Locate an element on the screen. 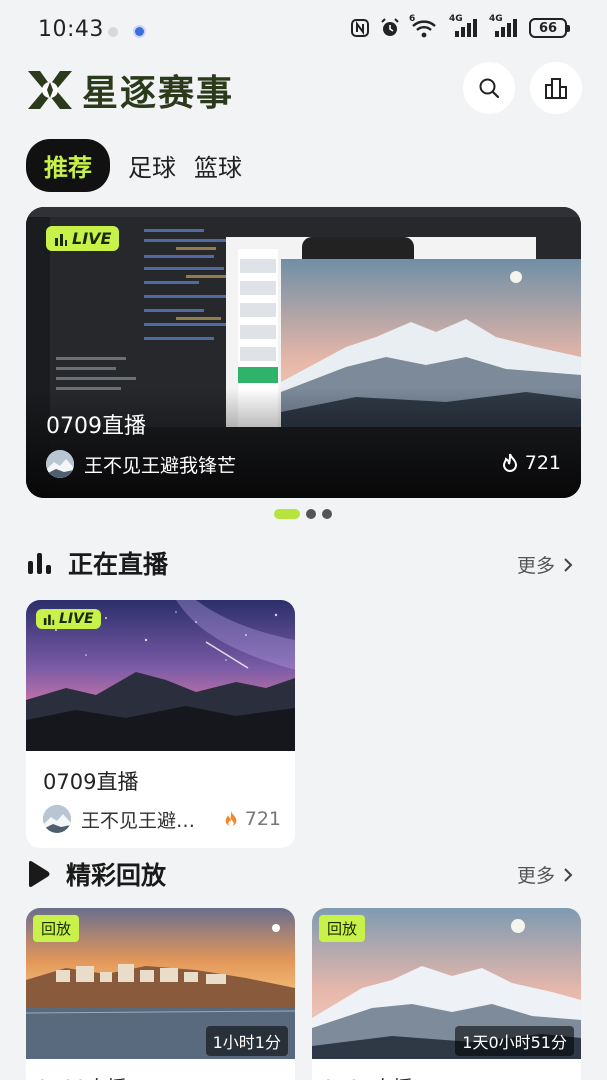  status-icons: 6 4G 4G 66 is located at coordinates (459, 26).